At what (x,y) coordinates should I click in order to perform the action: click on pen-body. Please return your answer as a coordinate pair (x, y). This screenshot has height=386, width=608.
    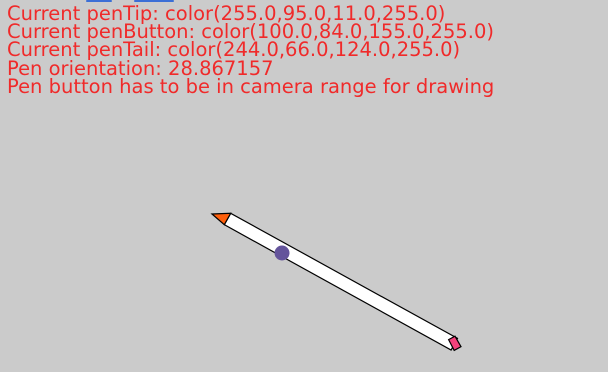
    Looking at the image, I should click on (341, 281).